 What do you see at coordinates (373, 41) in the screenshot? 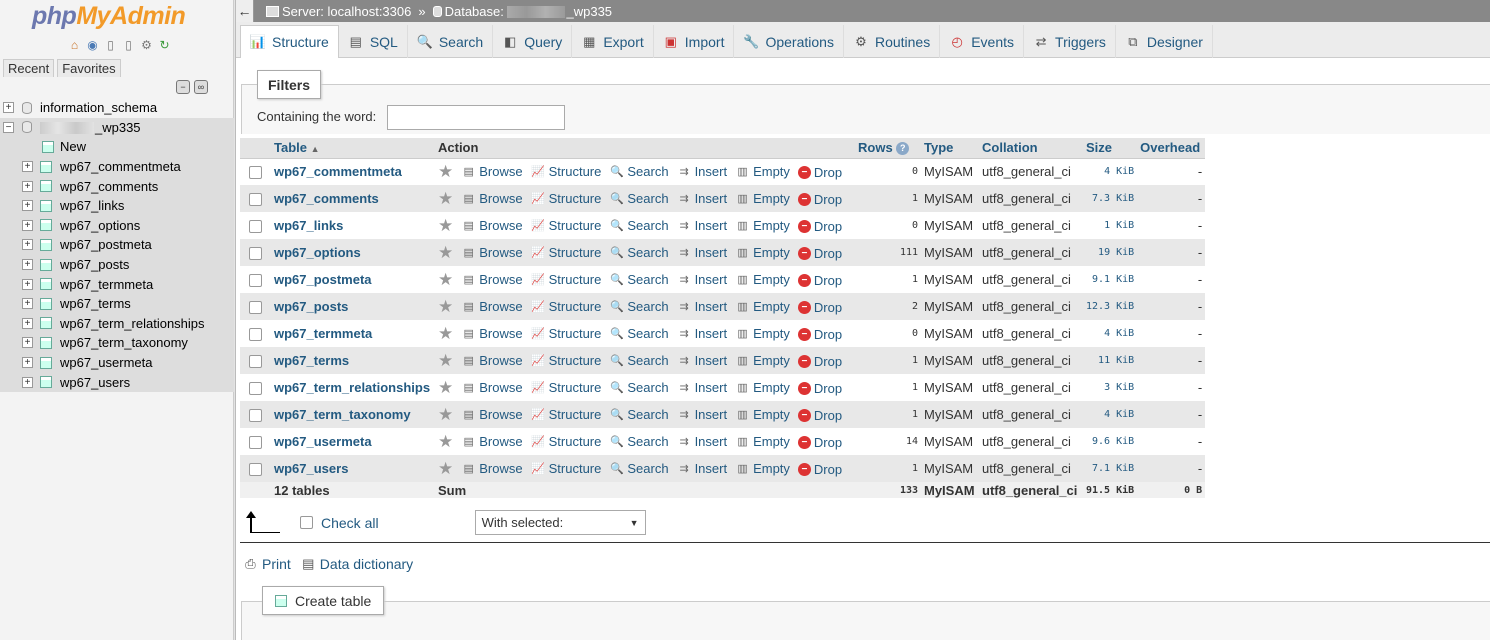
I see `tab-sql: ▤ SQL` at bounding box center [373, 41].